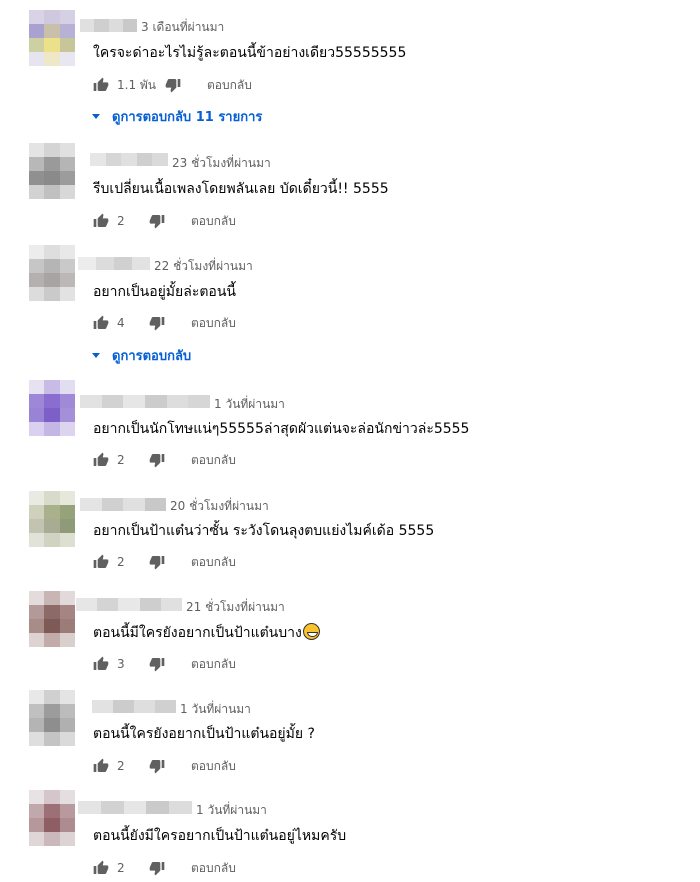  I want to click on view-replies-label: ดูการตอบกลับ, so click(152, 356).